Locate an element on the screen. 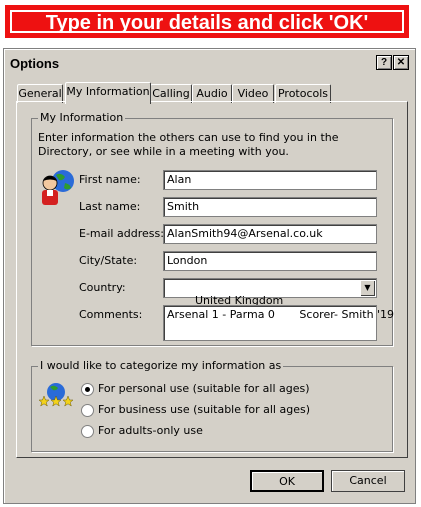  personal-use-label: For personal use (suitable for all ages) is located at coordinates (204, 388).